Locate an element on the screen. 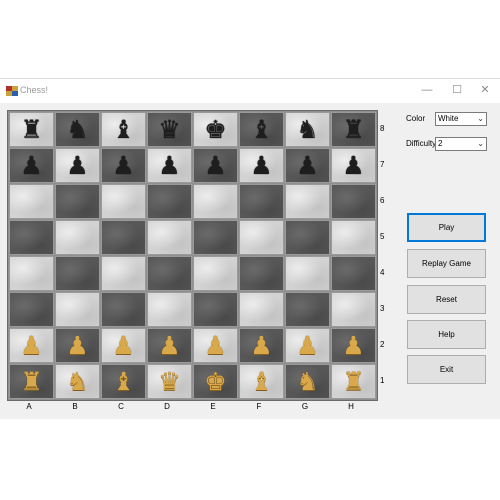  replay-game-button: Replay Game is located at coordinates (446, 263).